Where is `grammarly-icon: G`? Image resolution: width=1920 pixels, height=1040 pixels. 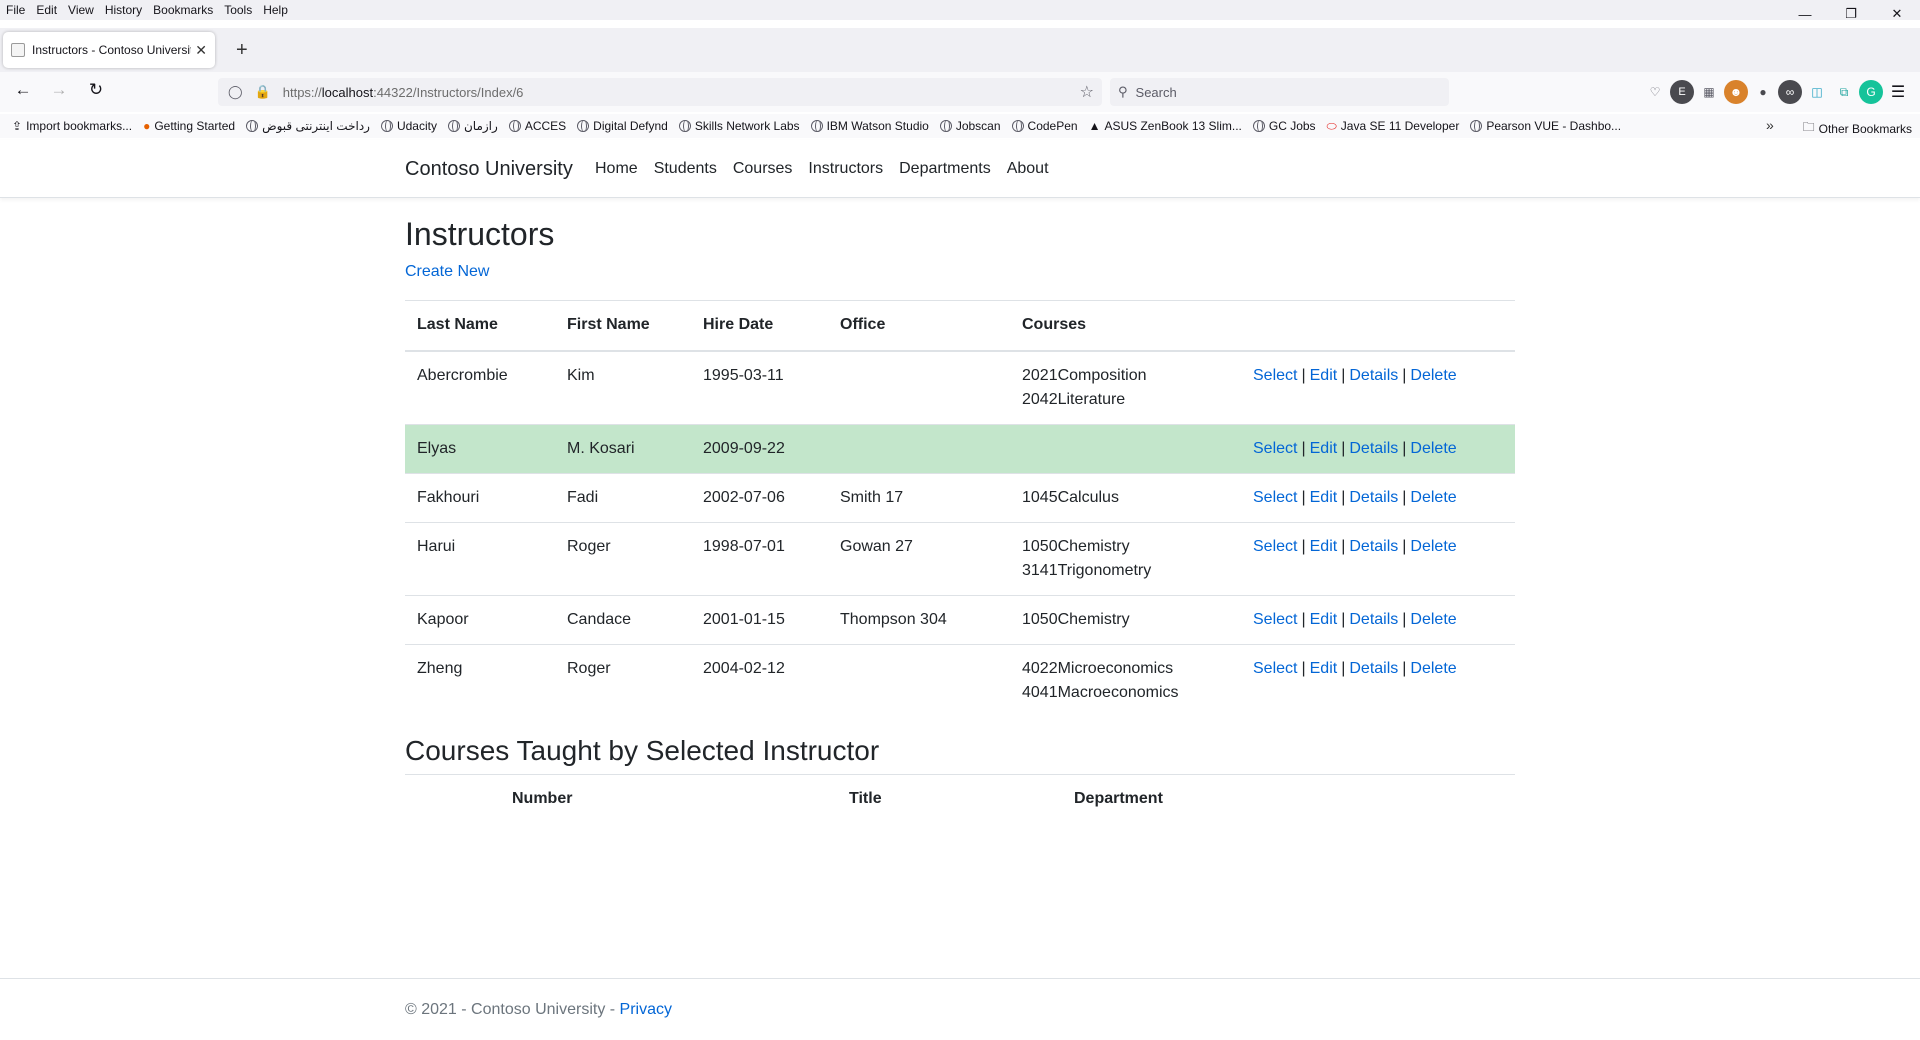 grammarly-icon: G is located at coordinates (1871, 92).